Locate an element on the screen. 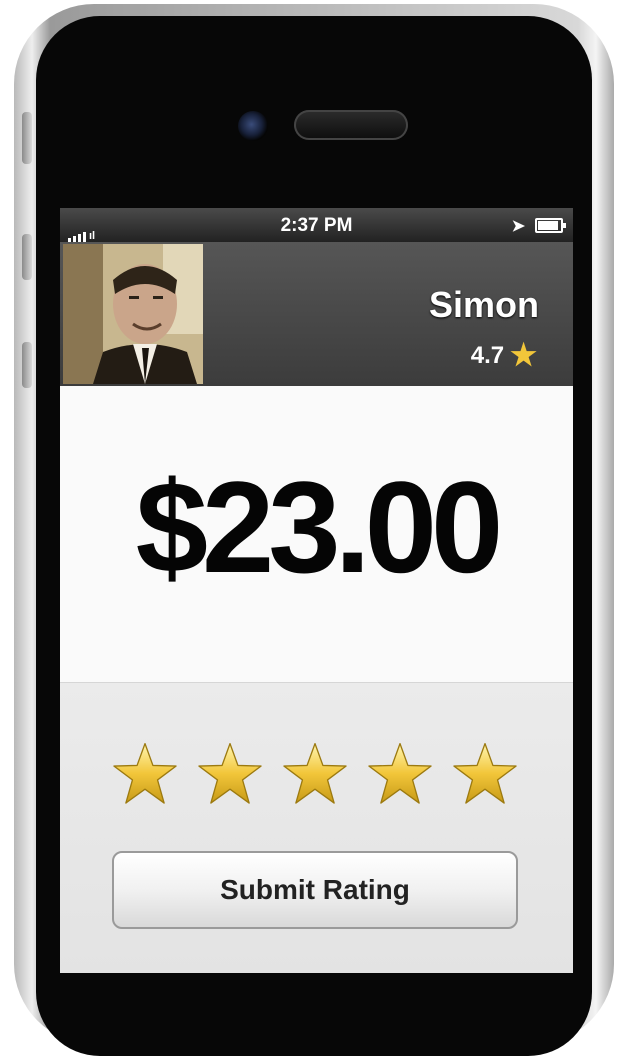  earpiece-speaker is located at coordinates (351, 125).